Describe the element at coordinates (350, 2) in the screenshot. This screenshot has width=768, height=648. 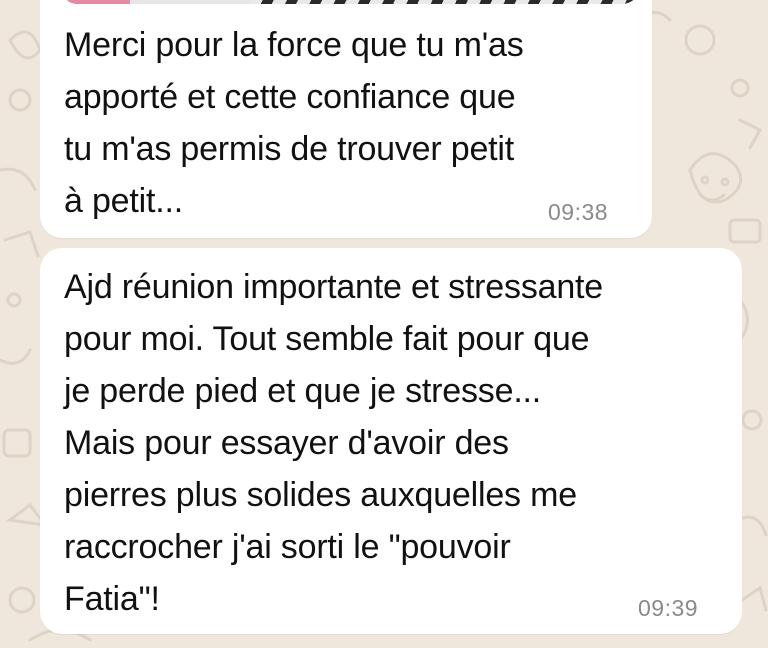
I see `attached-photo-edge` at that location.